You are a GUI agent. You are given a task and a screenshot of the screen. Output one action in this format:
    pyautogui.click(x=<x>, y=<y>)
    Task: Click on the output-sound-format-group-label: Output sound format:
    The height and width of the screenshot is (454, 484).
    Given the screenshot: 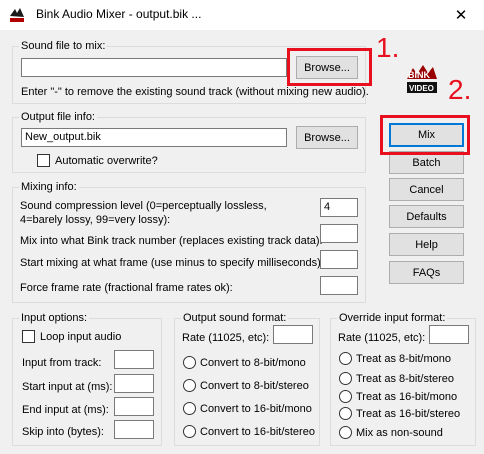 What is the action you would take?
    pyautogui.click(x=235, y=318)
    